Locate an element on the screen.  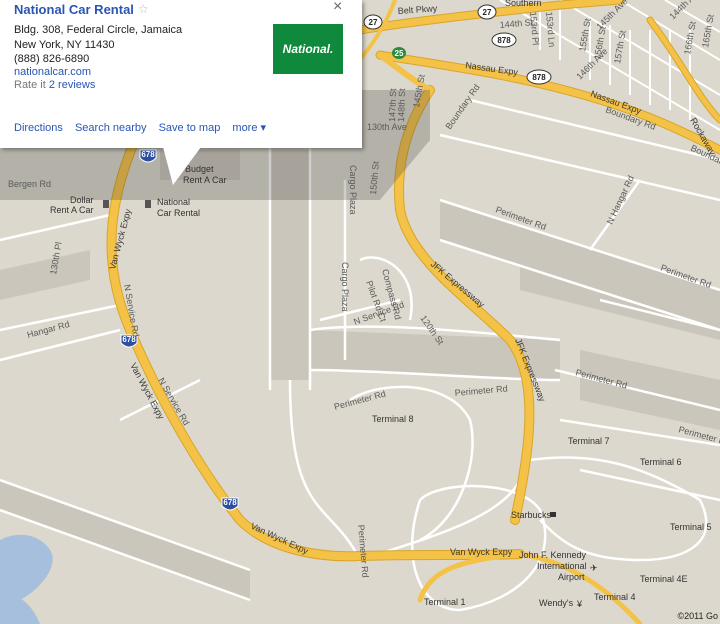
label-cargo-plaza-2: Cargo Plaza is located at coordinates (345, 287).